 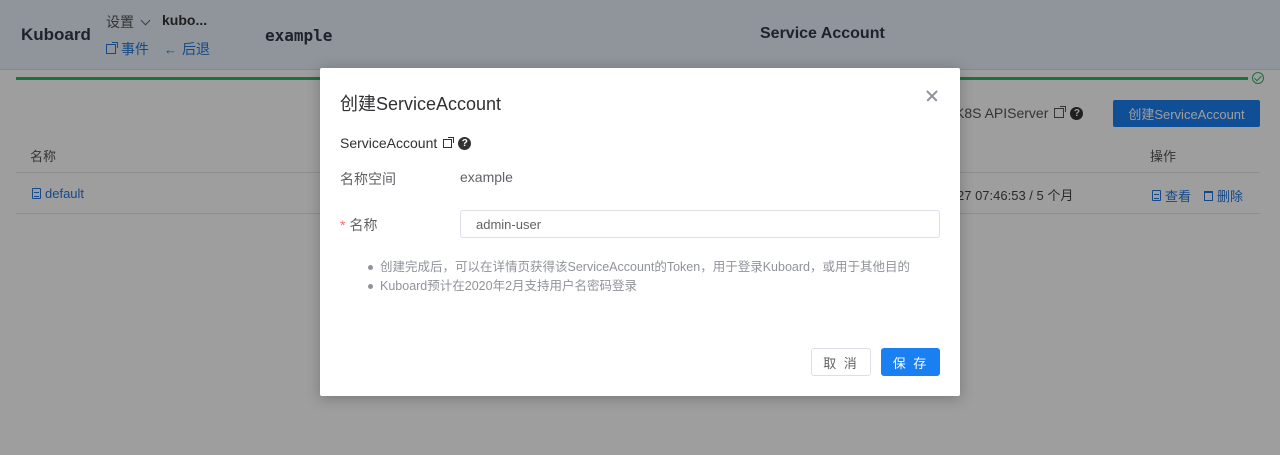 I want to click on help-icon: ?, so click(x=465, y=143).